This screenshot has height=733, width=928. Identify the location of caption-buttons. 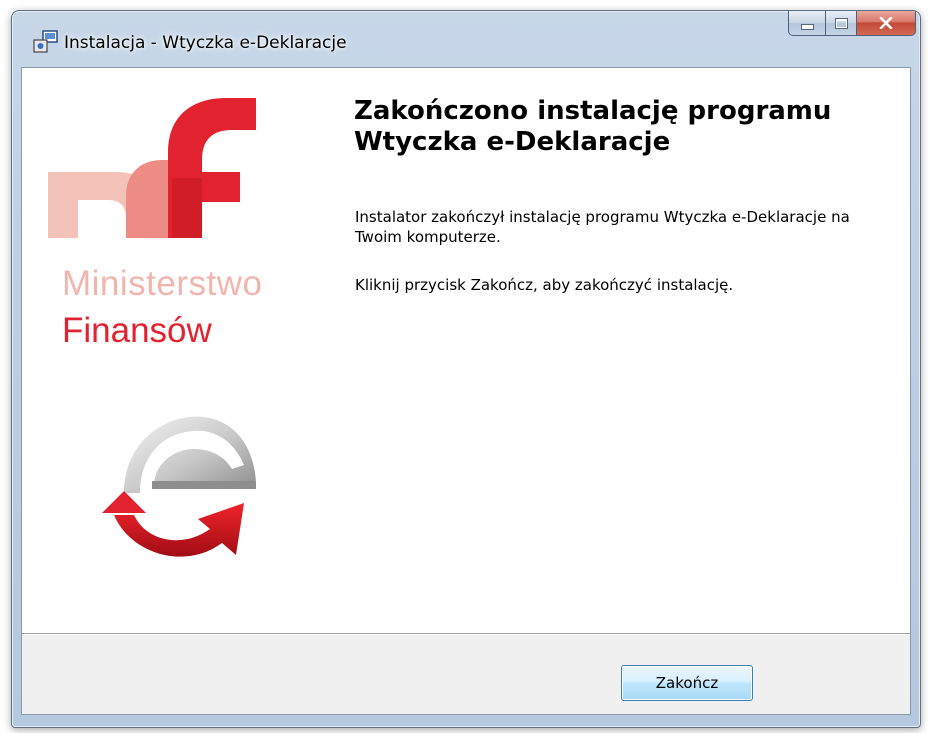
(852, 24).